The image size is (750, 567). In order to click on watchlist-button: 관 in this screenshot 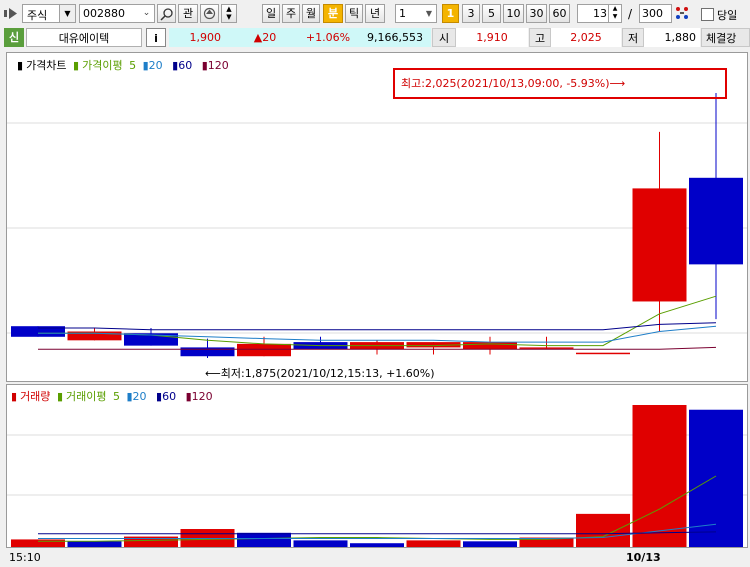, I will do `click(188, 13)`.